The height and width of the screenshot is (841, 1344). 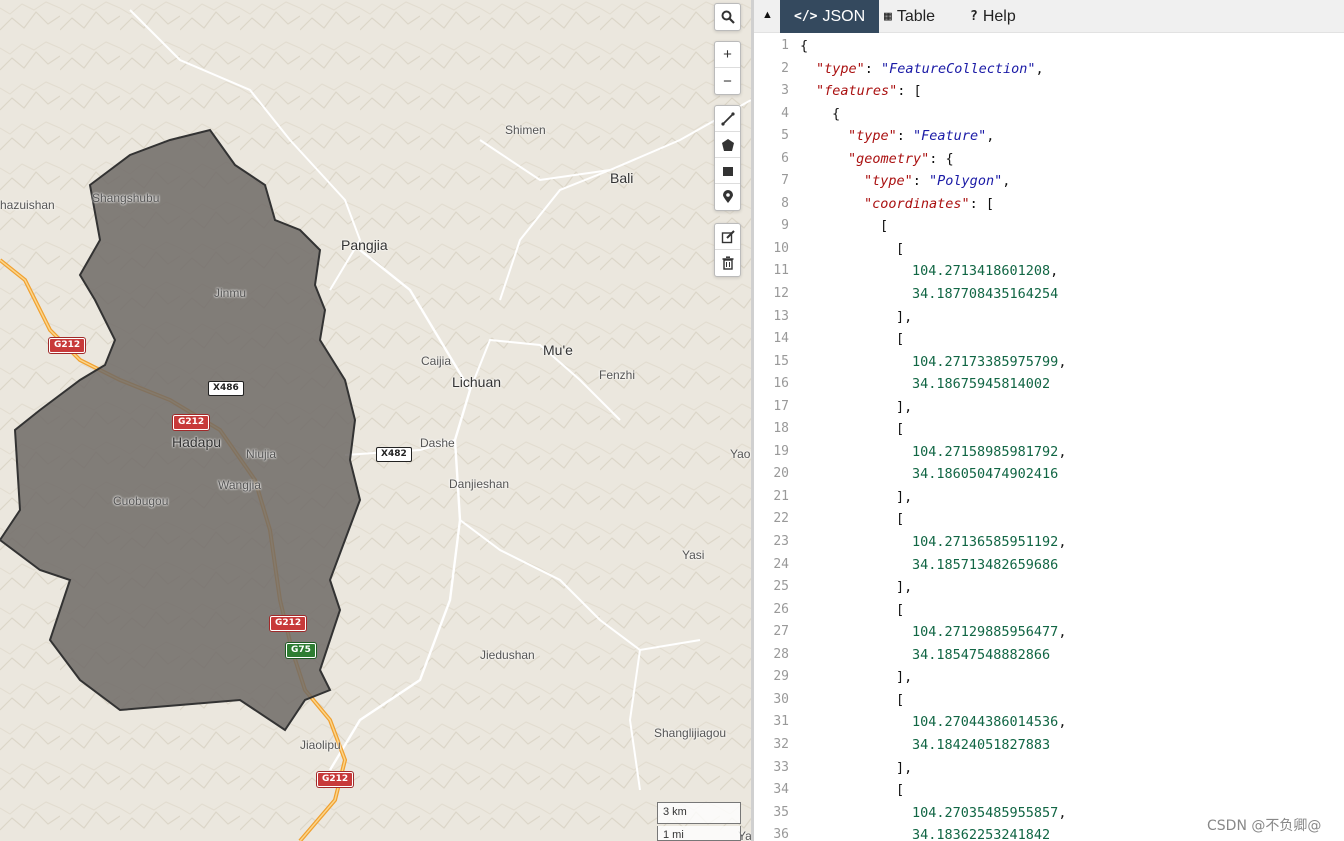 I want to click on code-line: 18 [, so click(x=1049, y=429).